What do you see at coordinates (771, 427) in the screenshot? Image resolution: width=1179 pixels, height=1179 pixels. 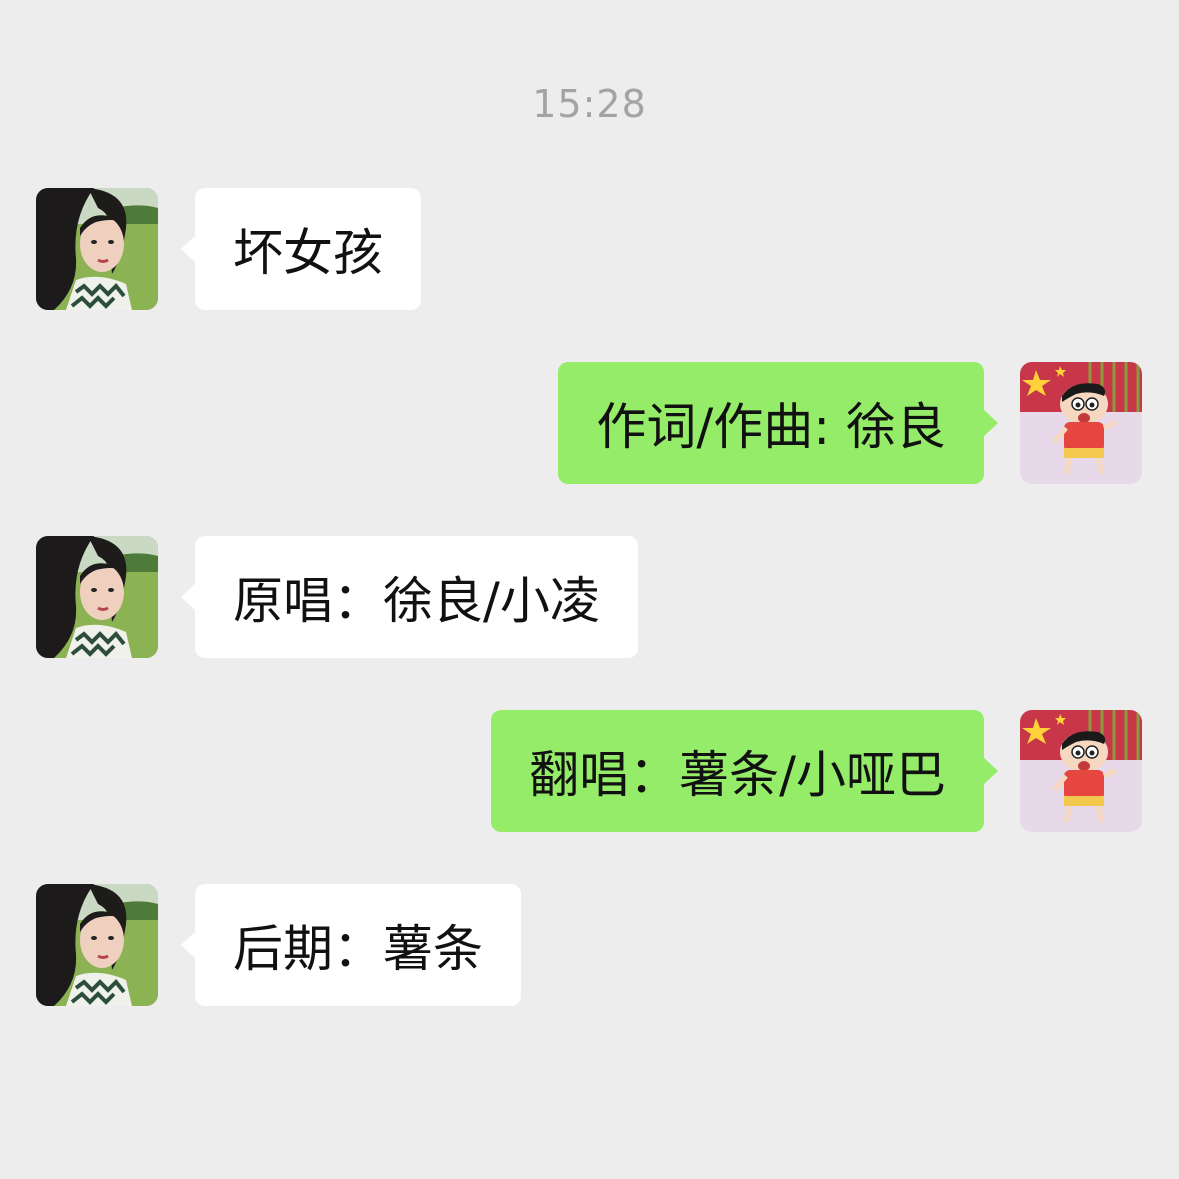 I see `message-text: 作词/作曲: 徐良` at bounding box center [771, 427].